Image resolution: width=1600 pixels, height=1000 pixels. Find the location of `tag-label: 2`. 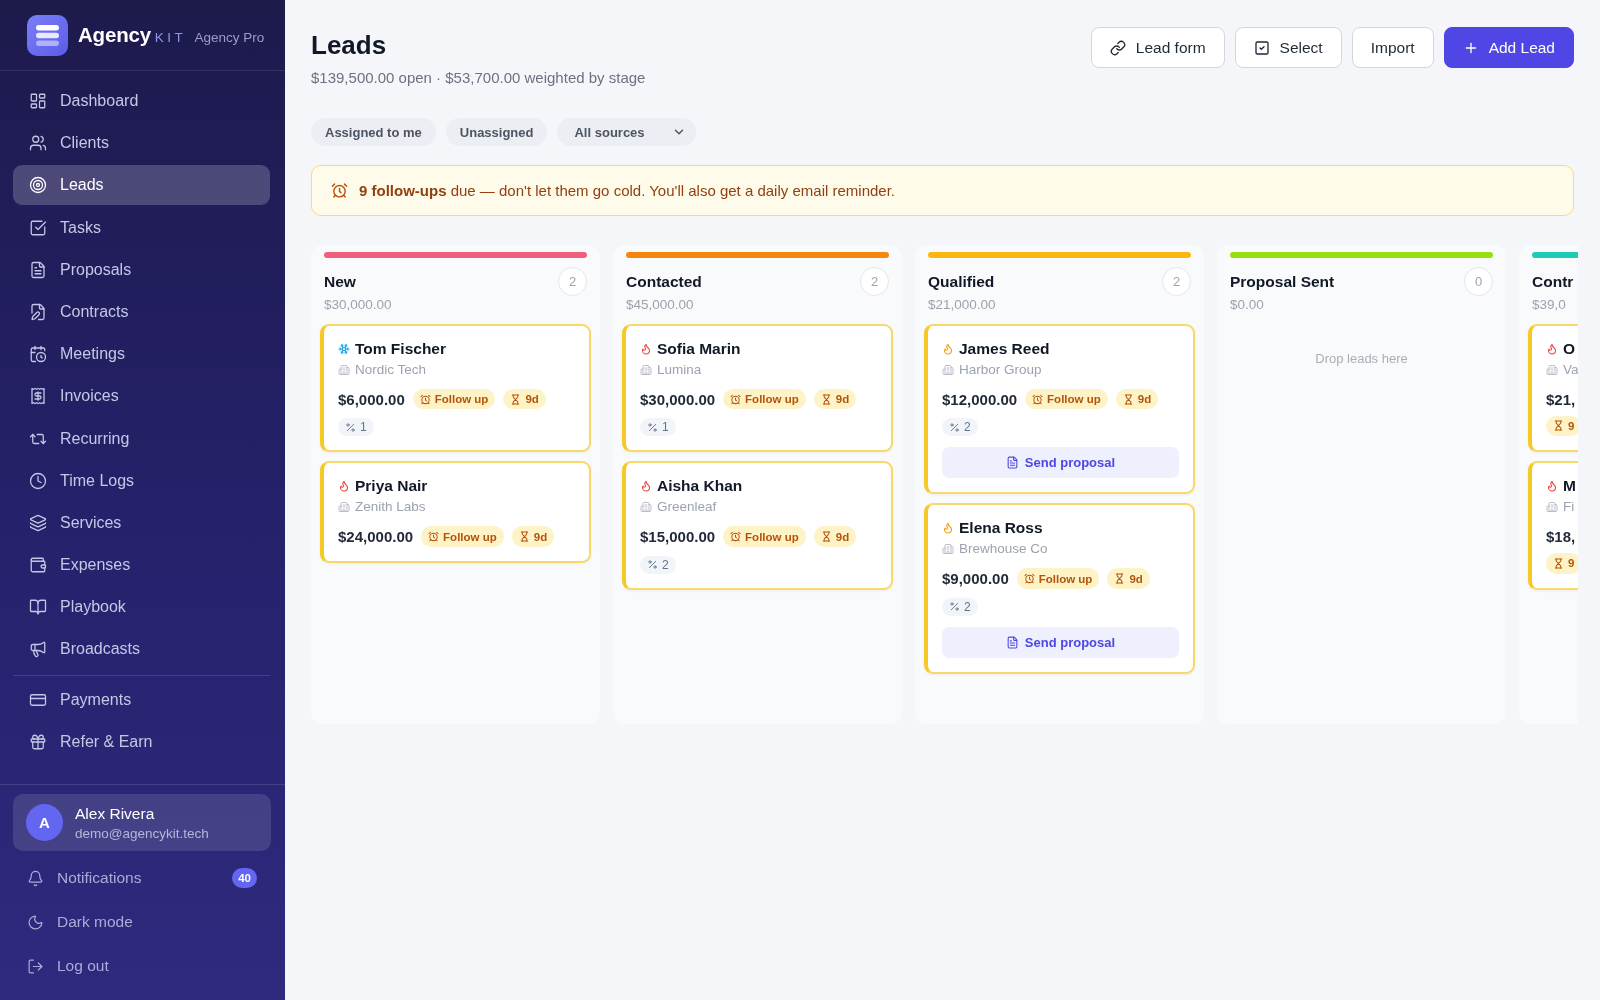

tag-label: 2 is located at coordinates (665, 564).